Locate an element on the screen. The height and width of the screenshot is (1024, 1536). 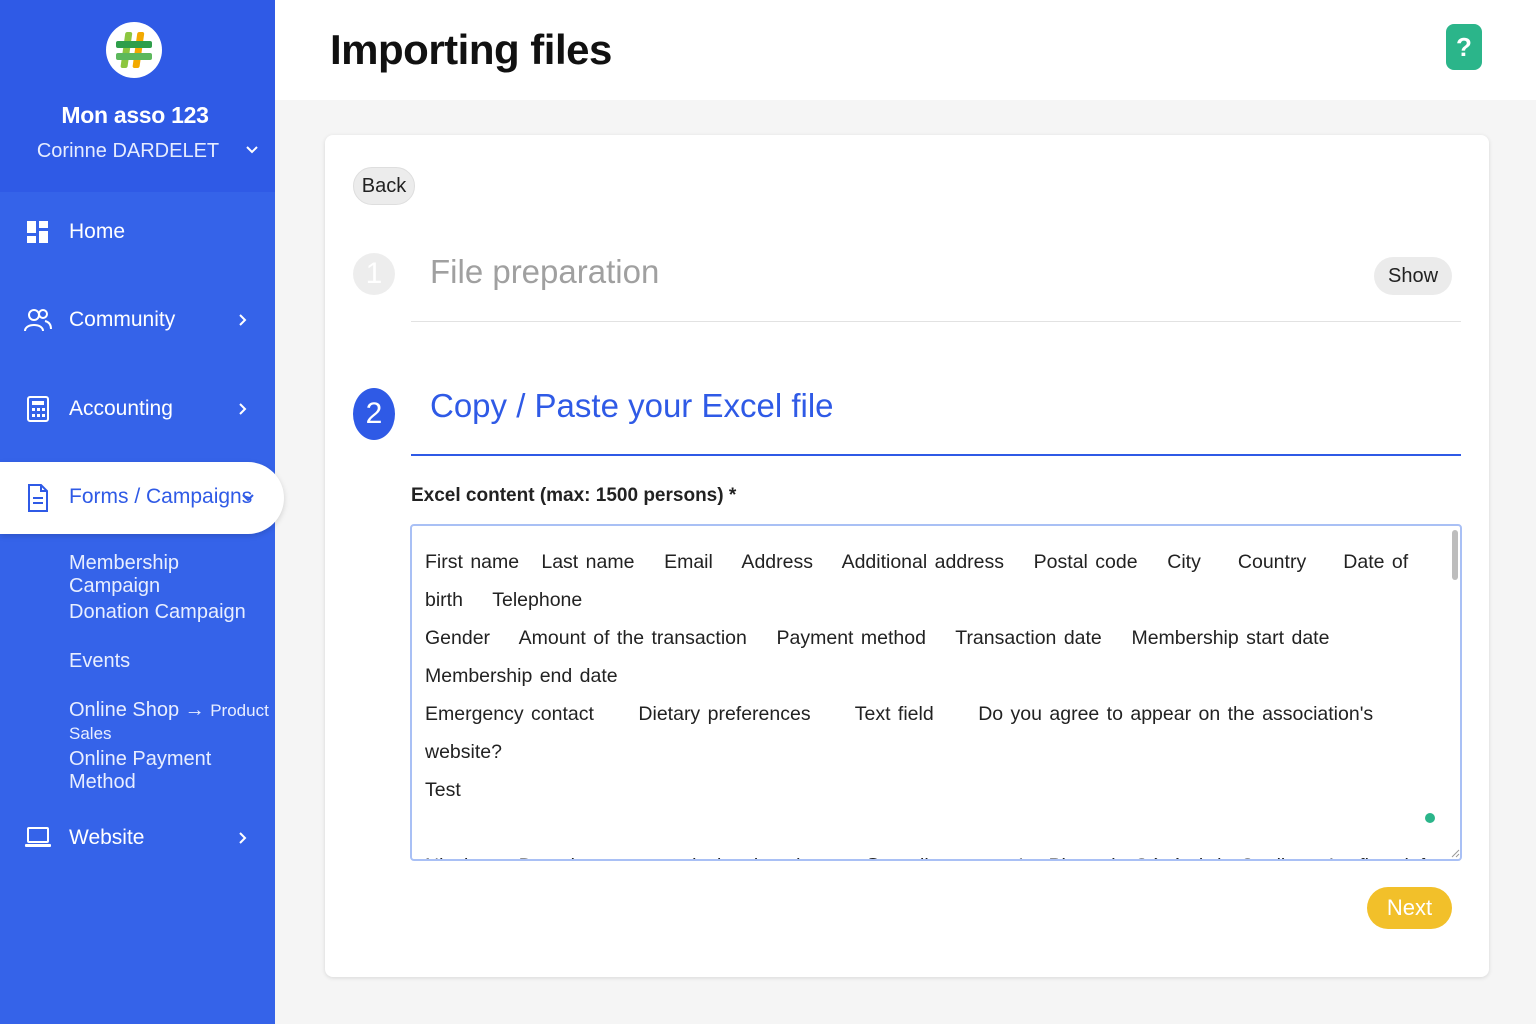
nav-website-label: Website is located at coordinates (107, 837).